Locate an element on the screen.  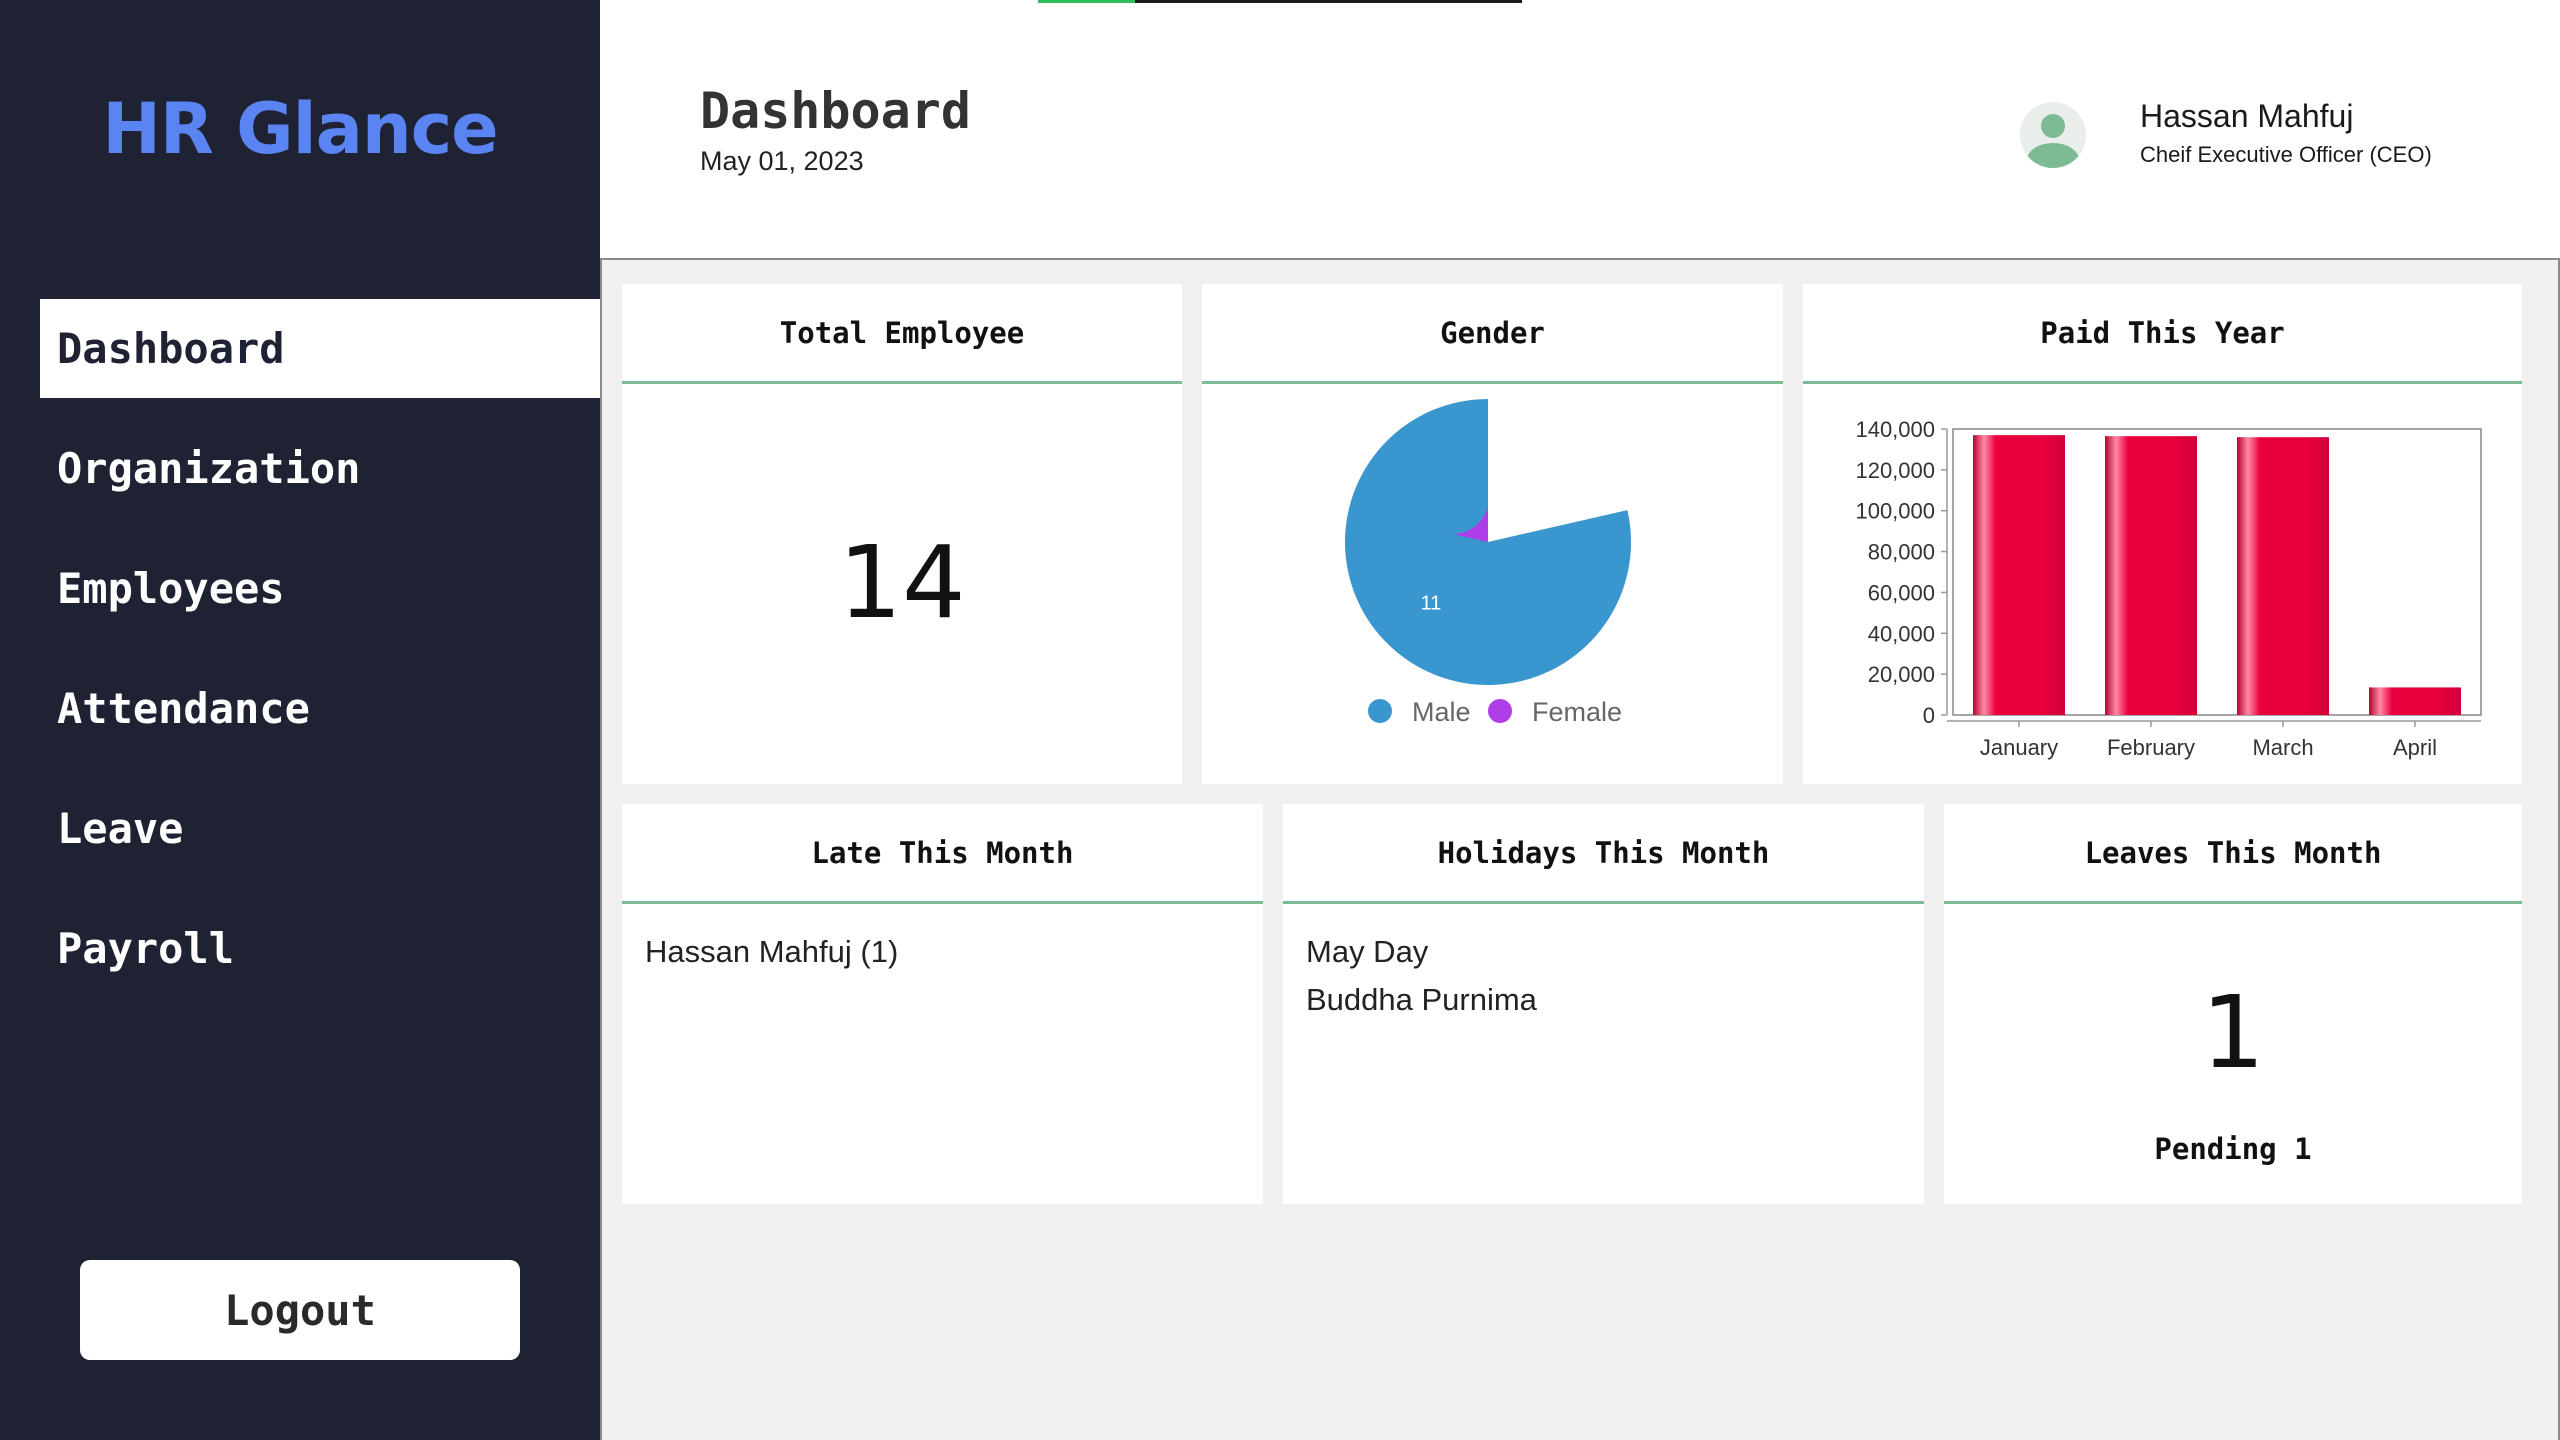
sidebar-item-dashboard: Dashboard is located at coordinates (320, 348).